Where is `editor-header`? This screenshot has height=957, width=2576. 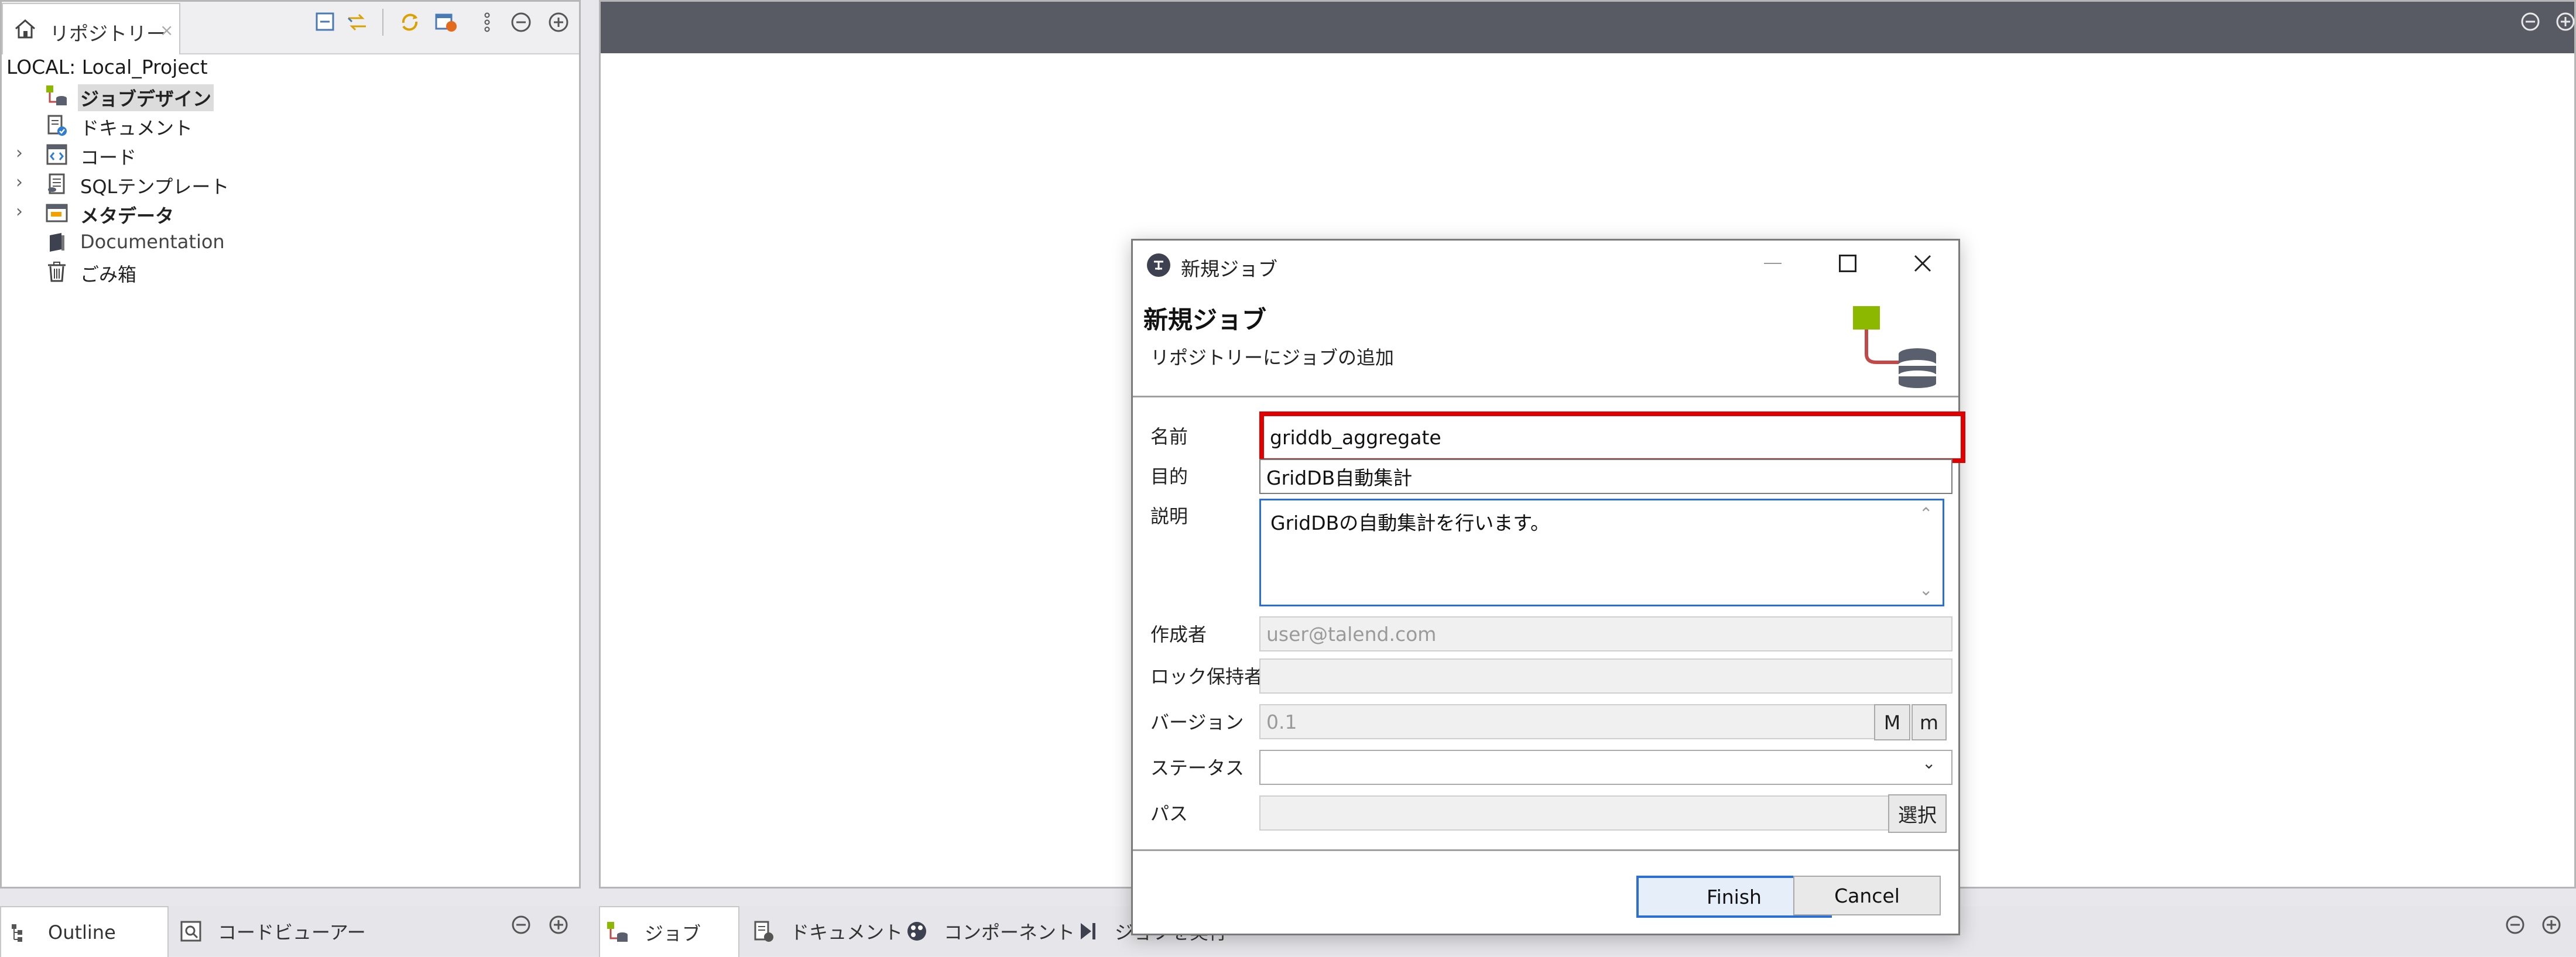
editor-header is located at coordinates (1588, 27).